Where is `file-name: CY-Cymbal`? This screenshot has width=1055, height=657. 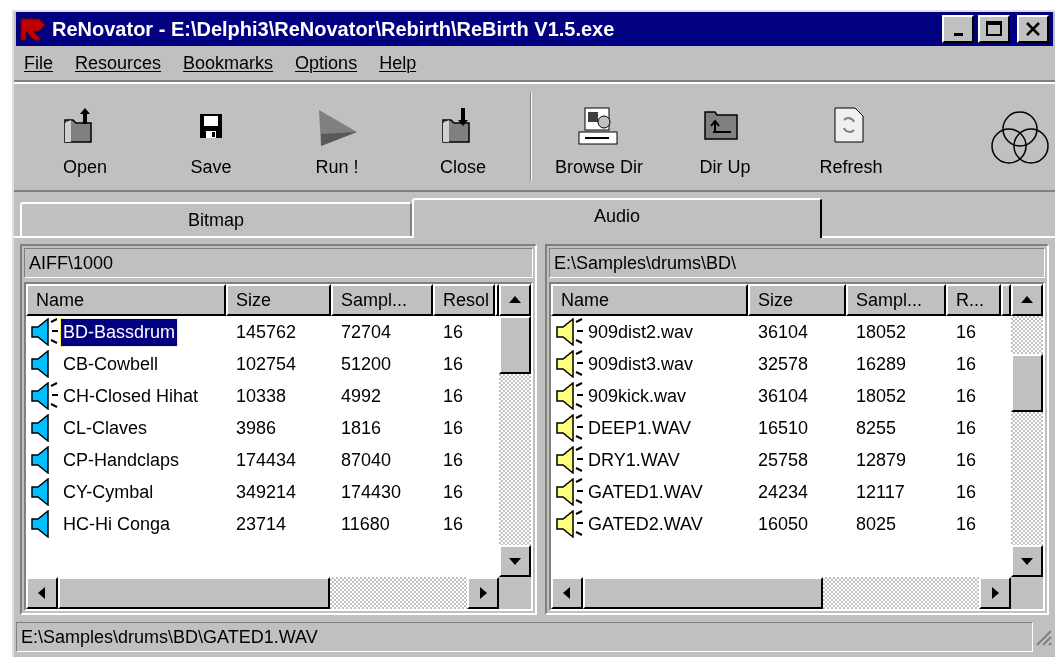
file-name: CY-Cymbal is located at coordinates (108, 492).